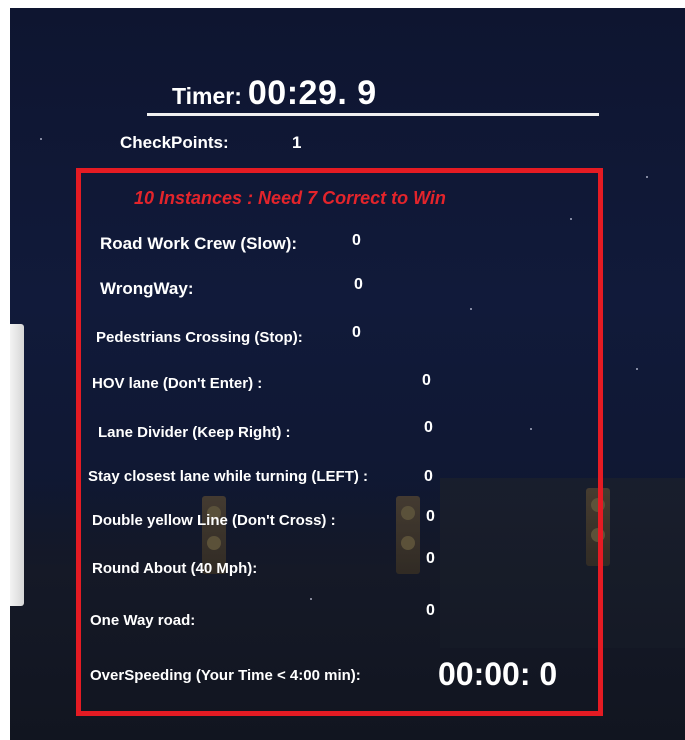 The width and height of the screenshot is (685, 740). Describe the element at coordinates (175, 568) in the screenshot. I see `instance-label-round-about: Round About (40 Mph):` at that location.